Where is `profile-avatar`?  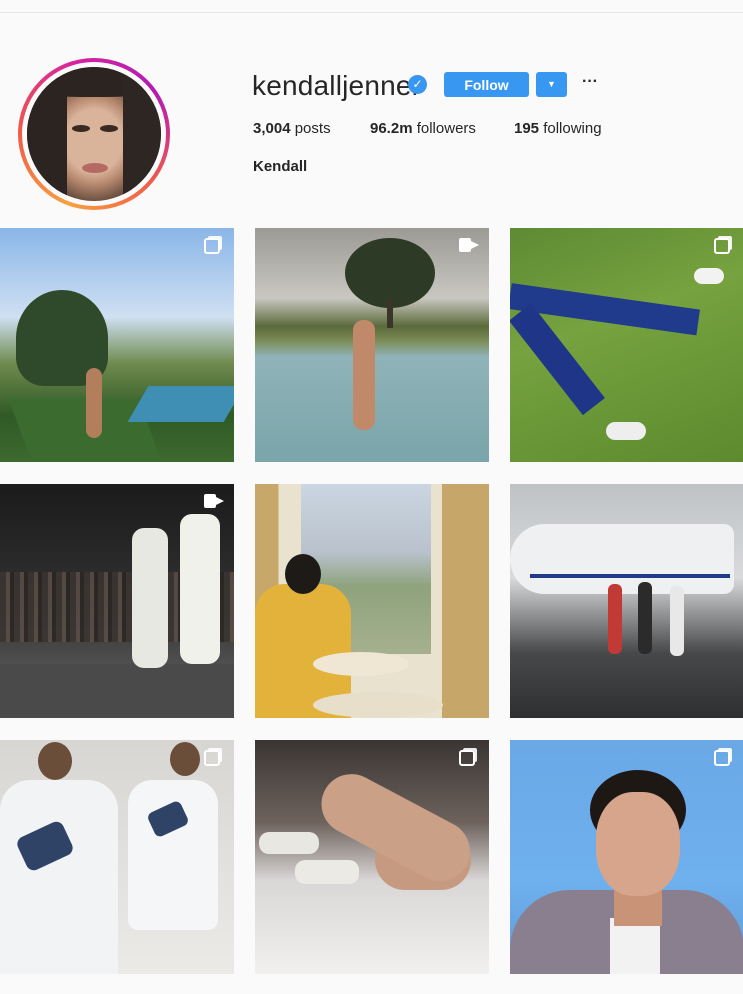 profile-avatar is located at coordinates (94, 134).